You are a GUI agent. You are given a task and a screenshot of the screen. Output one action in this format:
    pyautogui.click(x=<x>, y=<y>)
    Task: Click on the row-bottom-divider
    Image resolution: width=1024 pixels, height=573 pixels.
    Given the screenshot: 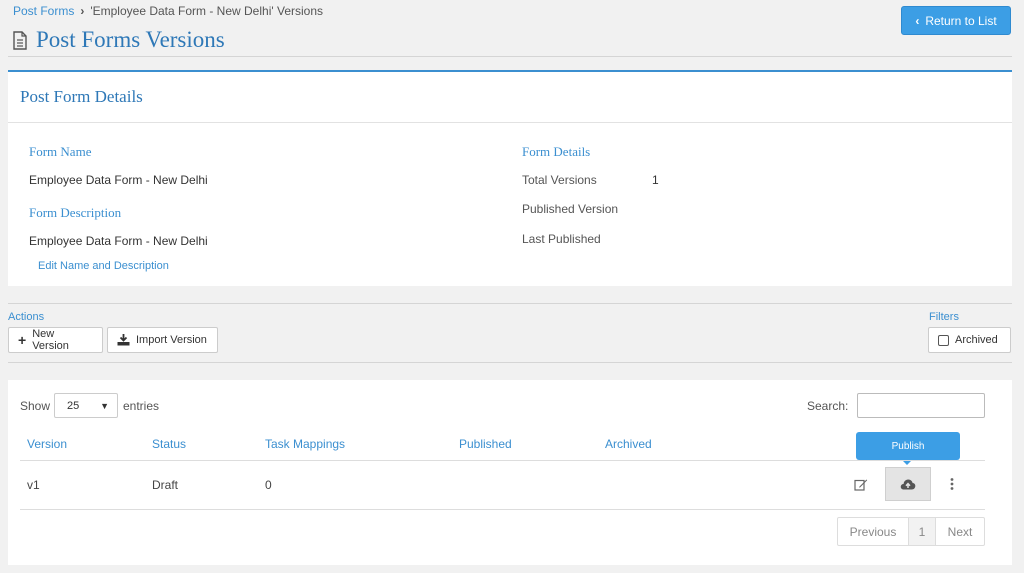 What is the action you would take?
    pyautogui.click(x=502, y=509)
    